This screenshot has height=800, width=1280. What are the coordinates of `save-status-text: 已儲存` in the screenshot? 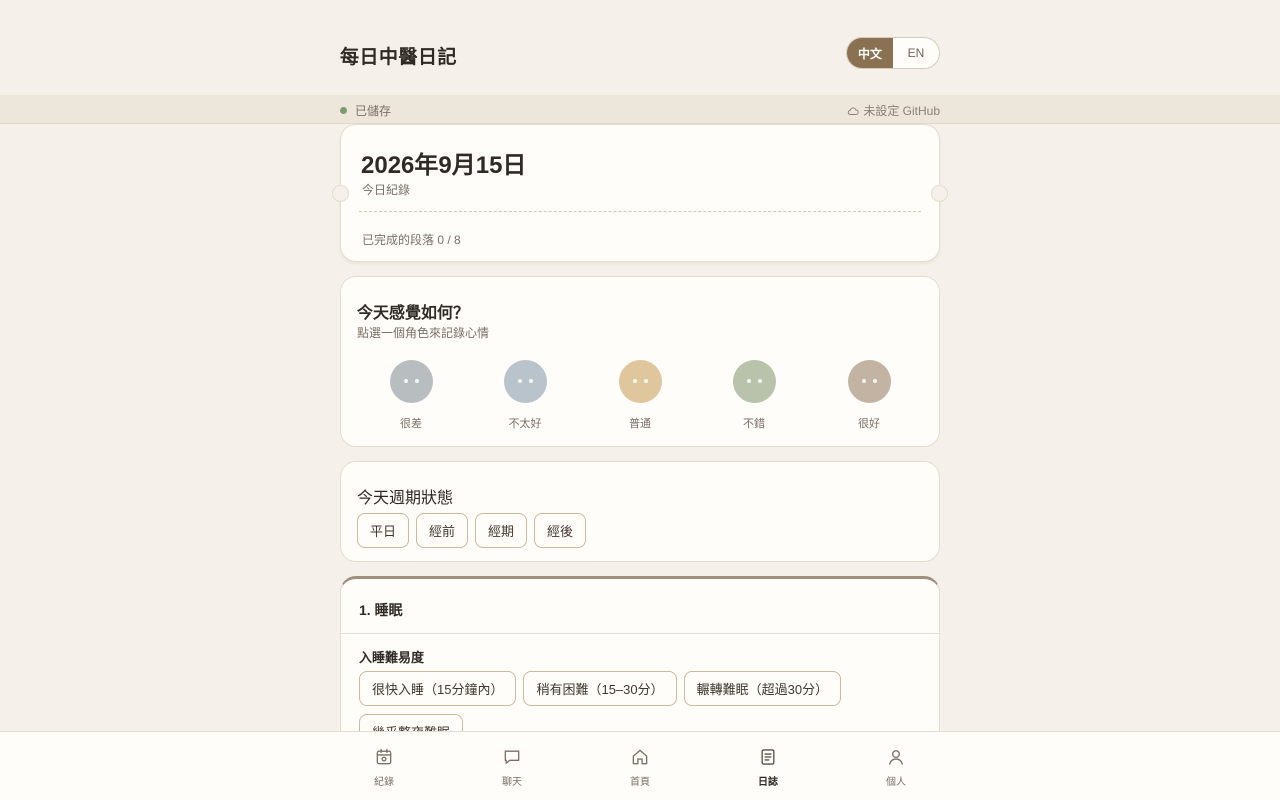 It's located at (373, 111).